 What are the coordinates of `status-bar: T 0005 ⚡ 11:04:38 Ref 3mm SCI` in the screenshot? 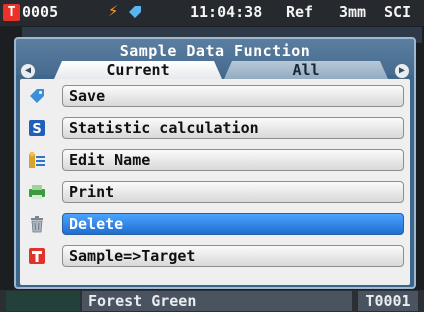 It's located at (212, 13).